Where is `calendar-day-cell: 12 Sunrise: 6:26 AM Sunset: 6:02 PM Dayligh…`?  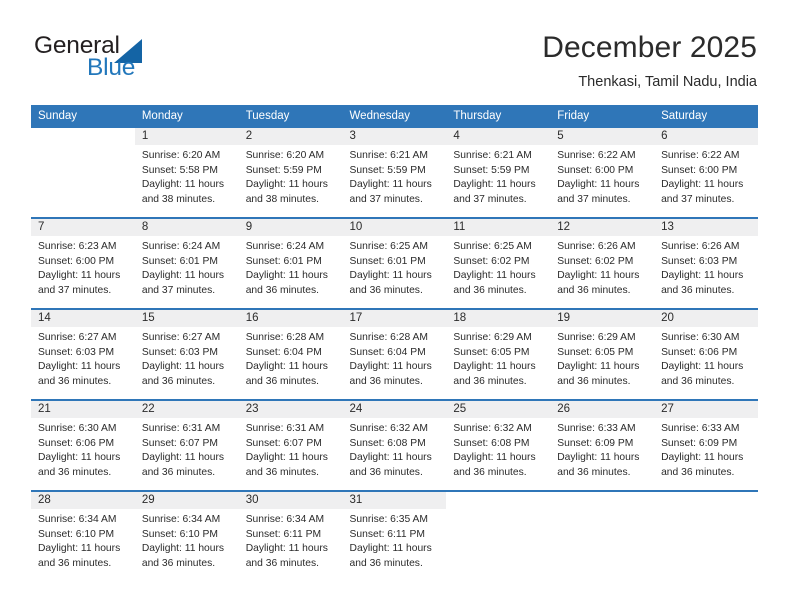 calendar-day-cell: 12 Sunrise: 6:26 AM Sunset: 6:02 PM Dayligh… is located at coordinates (602, 263).